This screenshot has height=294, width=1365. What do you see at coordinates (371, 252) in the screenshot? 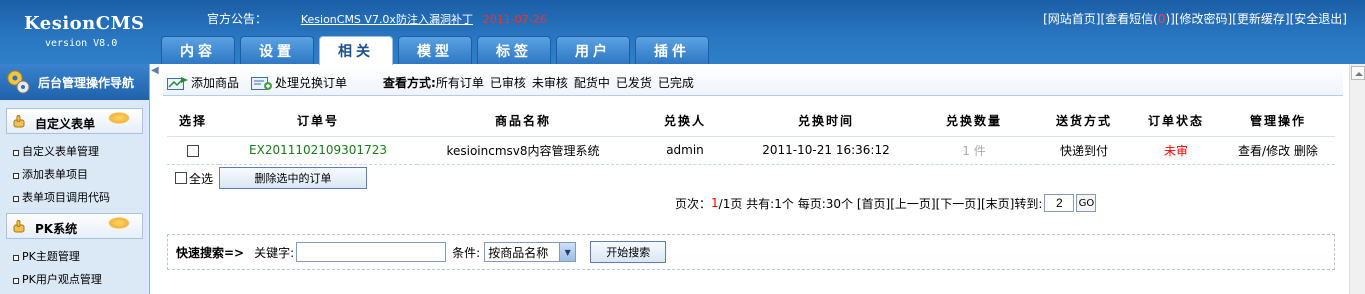
I see `keyword-input` at bounding box center [371, 252].